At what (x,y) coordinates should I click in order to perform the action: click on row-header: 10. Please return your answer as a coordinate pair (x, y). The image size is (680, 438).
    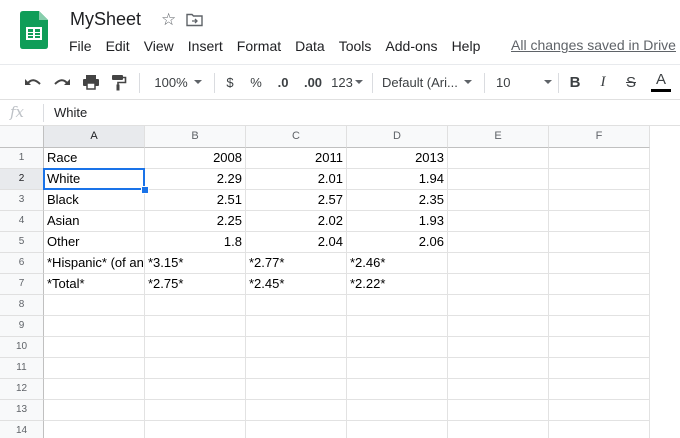
    Looking at the image, I should click on (22, 347).